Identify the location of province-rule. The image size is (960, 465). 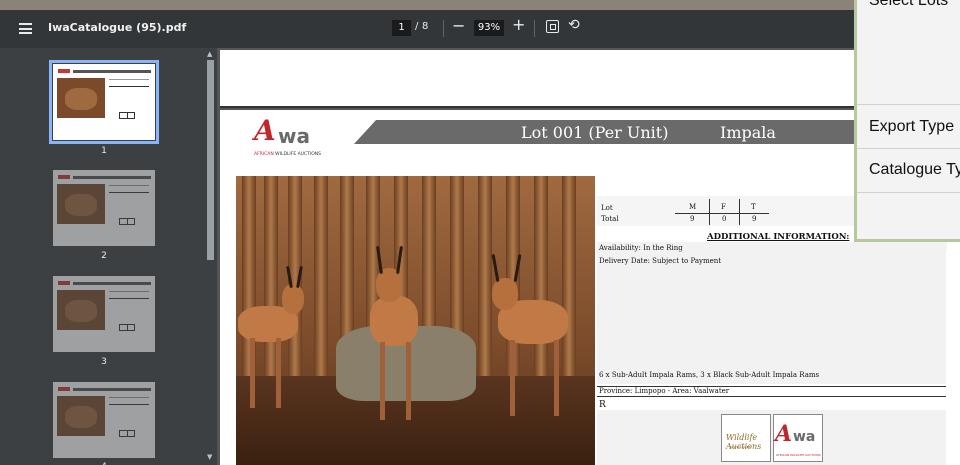
(772, 396).